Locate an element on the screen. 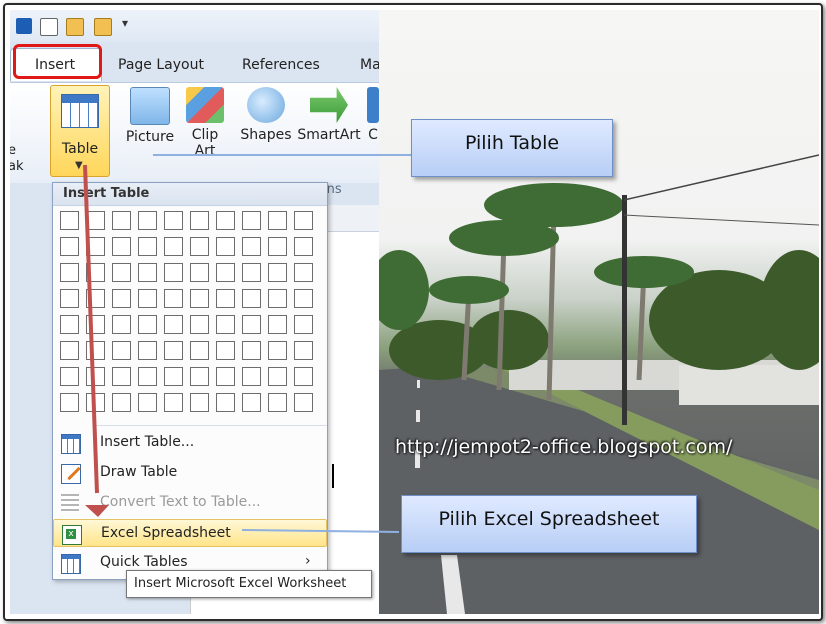 The height and width of the screenshot is (624, 826). menu-draw-table-label: Draw Table is located at coordinates (139, 472).